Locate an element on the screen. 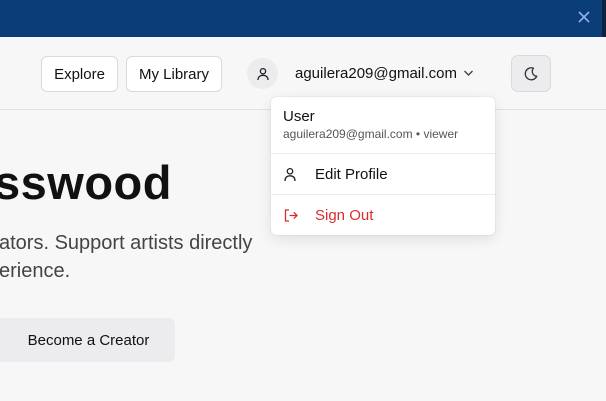  hero-subtitle-line-1: ators. Support artists directly is located at coordinates (126, 243).